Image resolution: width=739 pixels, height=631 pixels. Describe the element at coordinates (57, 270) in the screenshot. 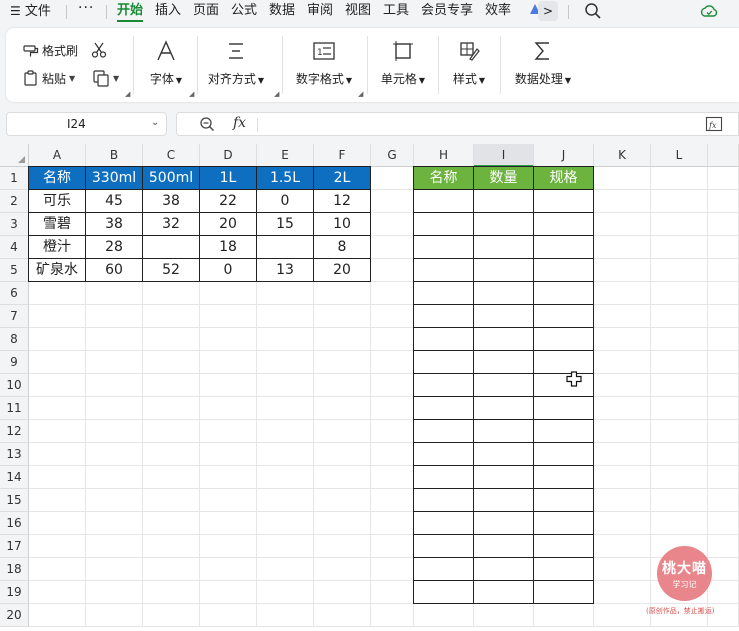

I see `table-cell: 矿泉水` at that location.